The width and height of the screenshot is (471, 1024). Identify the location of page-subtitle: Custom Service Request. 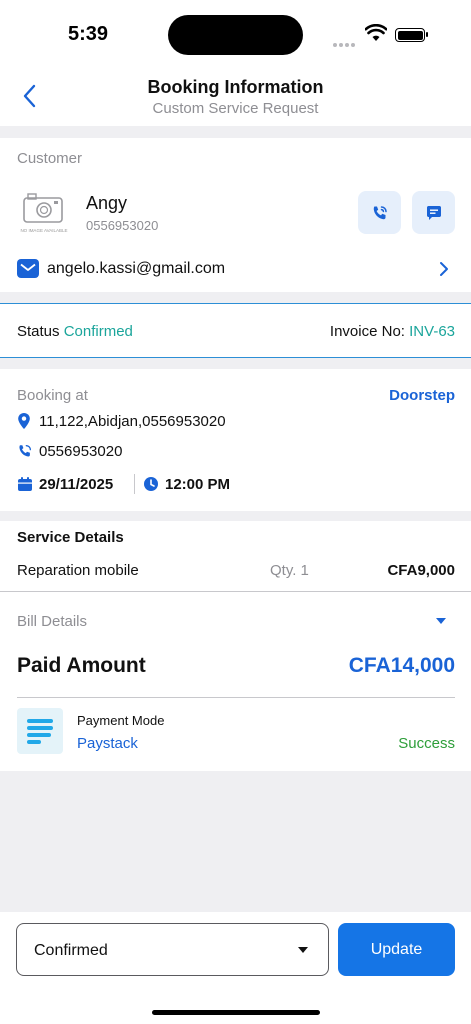
(235, 108).